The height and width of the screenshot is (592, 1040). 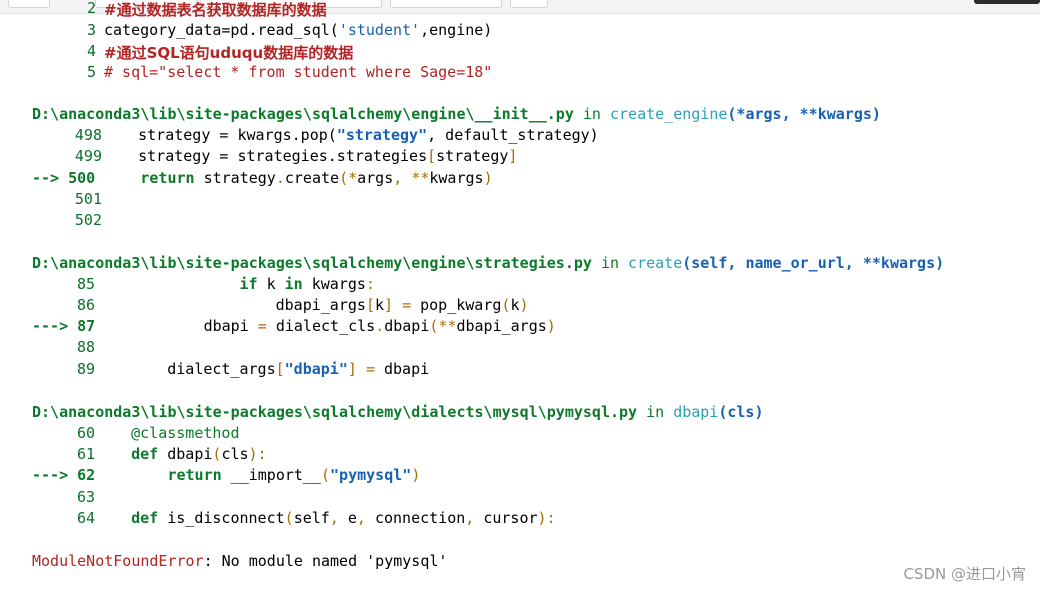 What do you see at coordinates (85, 454) in the screenshot?
I see `line-number: 61` at bounding box center [85, 454].